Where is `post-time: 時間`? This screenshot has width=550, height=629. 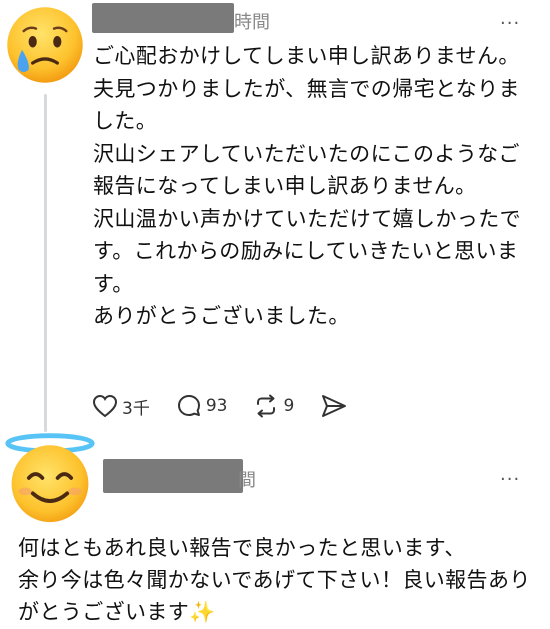 post-time: 時間 is located at coordinates (252, 22).